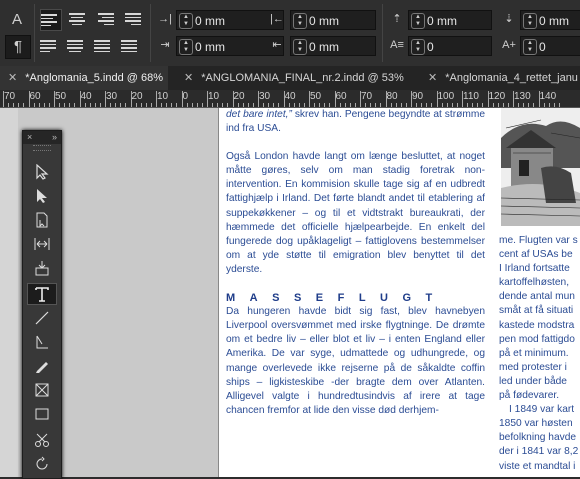 The height and width of the screenshot is (479, 580). I want to click on free-transform-tool-icon, so click(42, 464).